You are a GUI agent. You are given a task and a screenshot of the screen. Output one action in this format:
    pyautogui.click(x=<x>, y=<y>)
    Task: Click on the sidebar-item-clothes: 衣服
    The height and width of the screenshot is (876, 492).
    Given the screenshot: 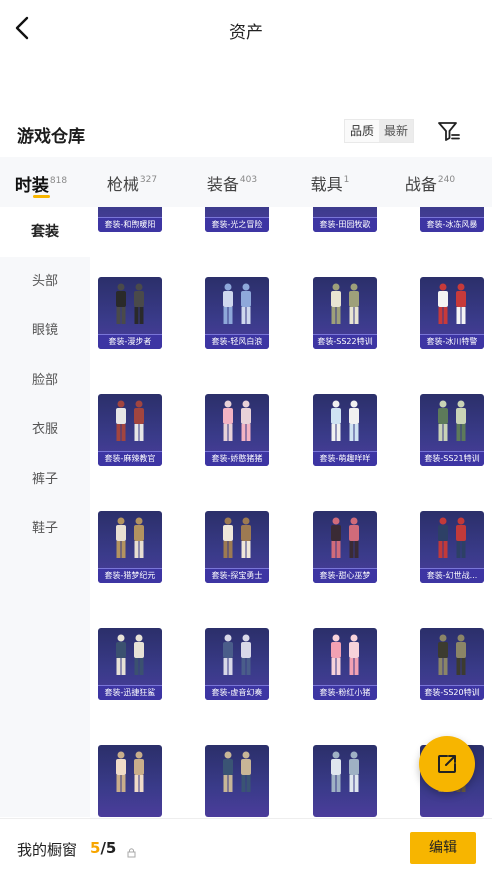 What is the action you would take?
    pyautogui.click(x=45, y=430)
    